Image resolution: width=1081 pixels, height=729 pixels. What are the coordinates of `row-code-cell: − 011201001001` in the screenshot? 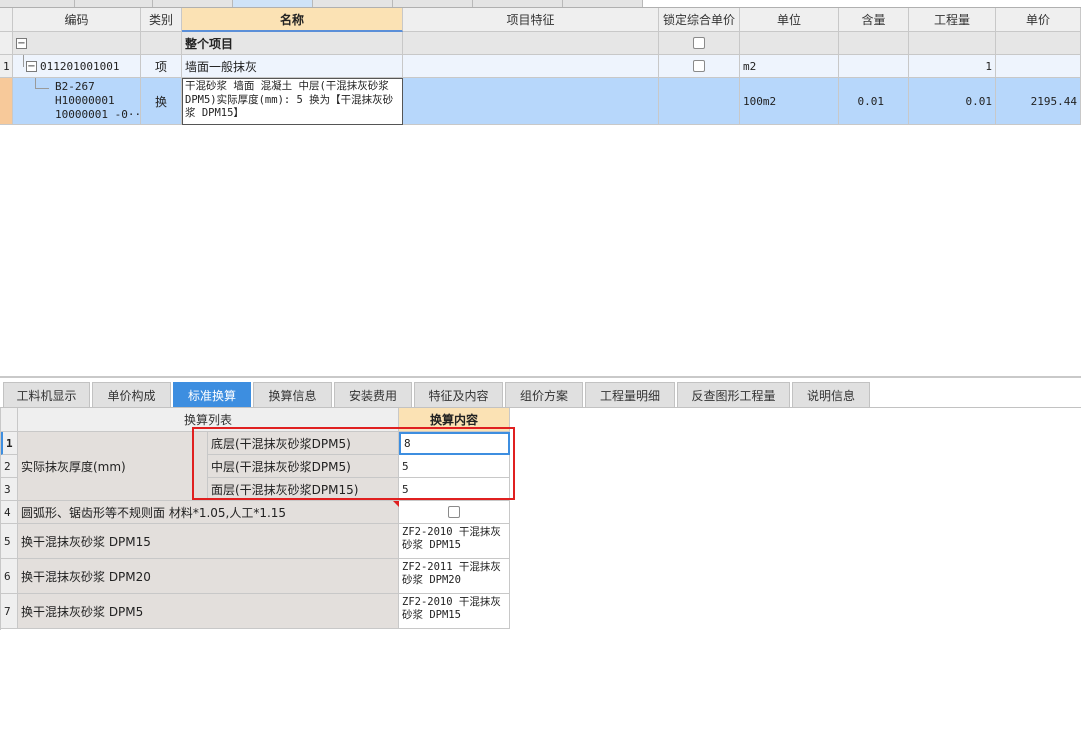 It's located at (77, 66).